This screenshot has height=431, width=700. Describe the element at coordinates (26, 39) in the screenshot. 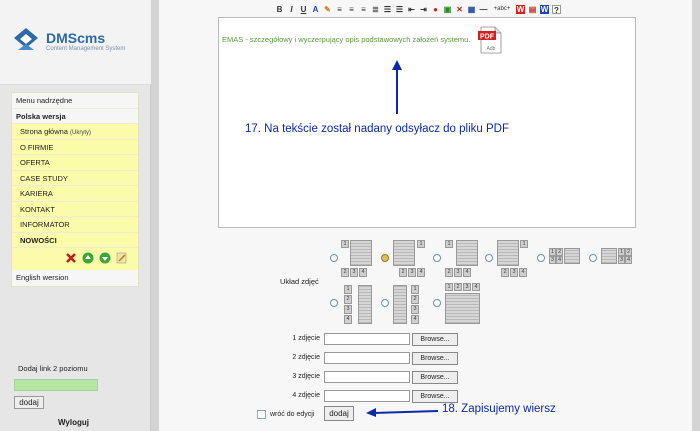

I see `logo-icon` at that location.